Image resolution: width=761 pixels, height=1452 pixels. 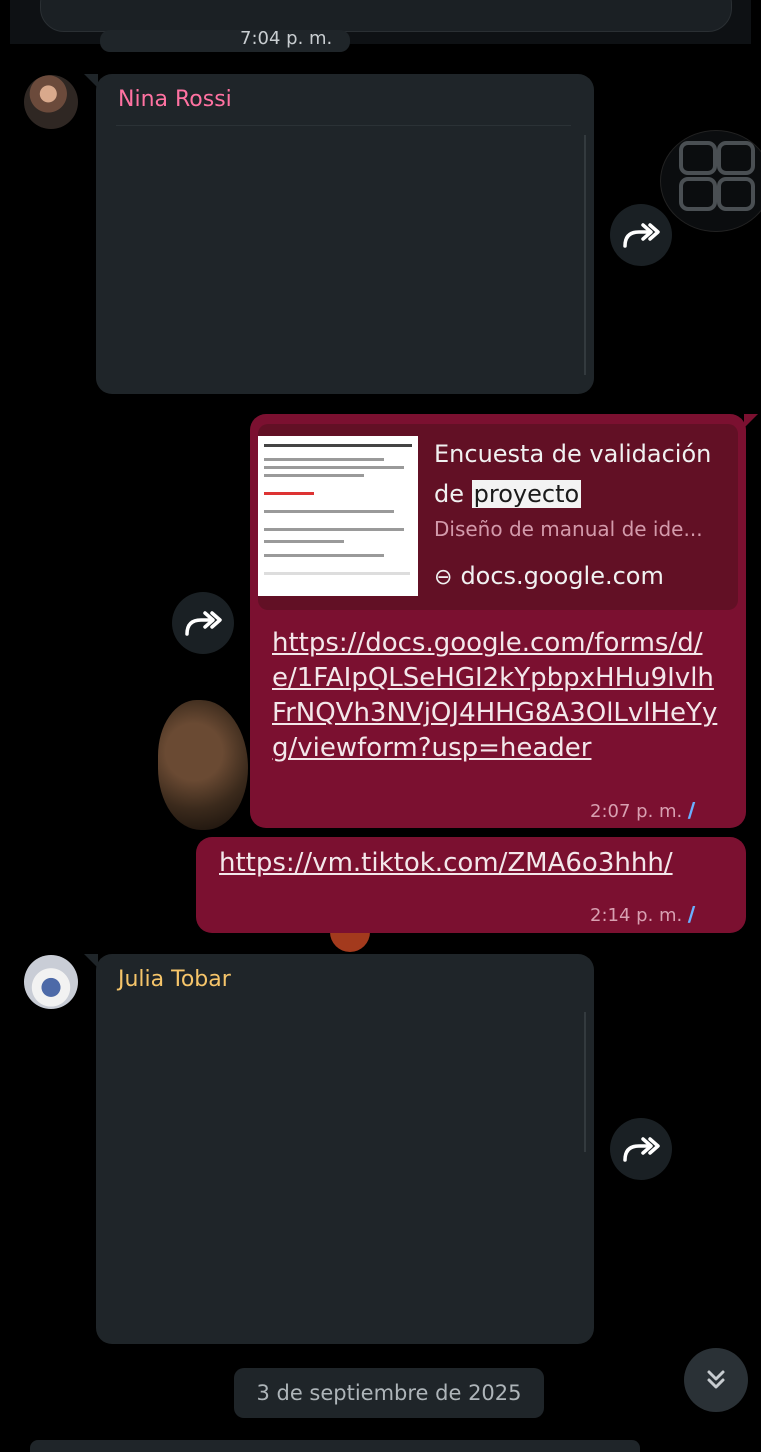 I want to click on message-meta: 2:07 p. m. //, so click(x=642, y=810).